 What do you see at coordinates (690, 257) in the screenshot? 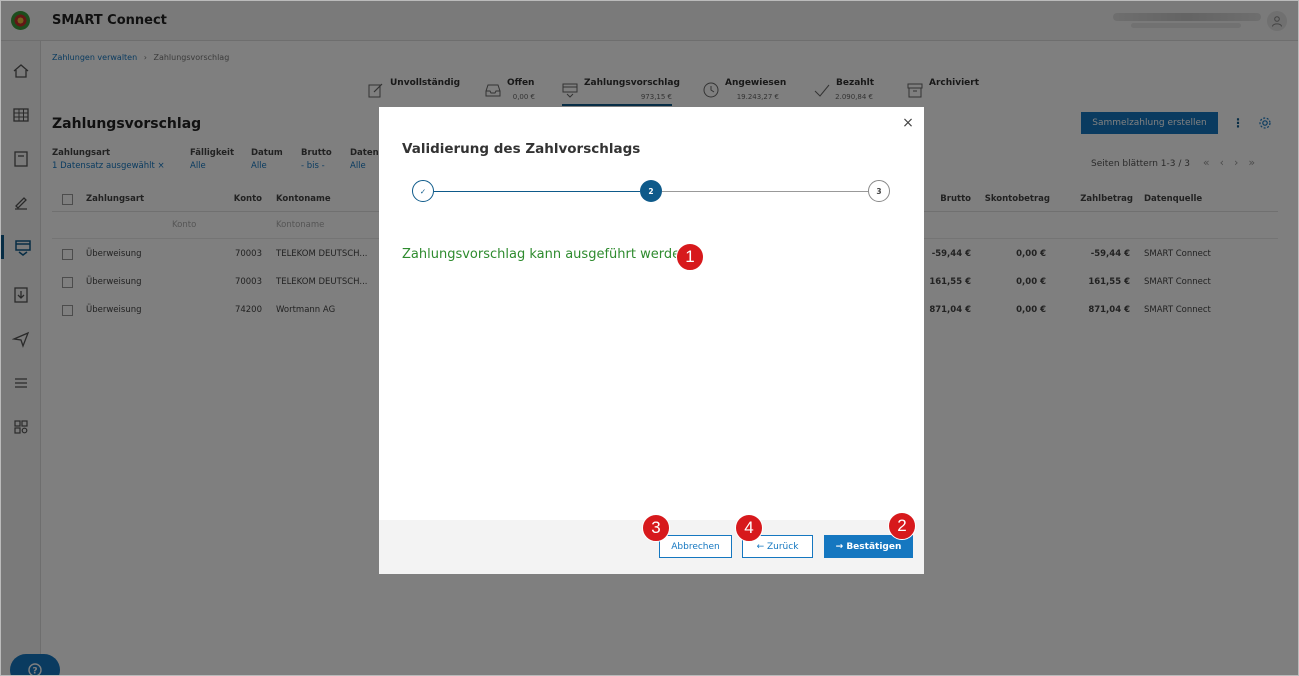
I see `annotation-marker-1: 1` at bounding box center [690, 257].